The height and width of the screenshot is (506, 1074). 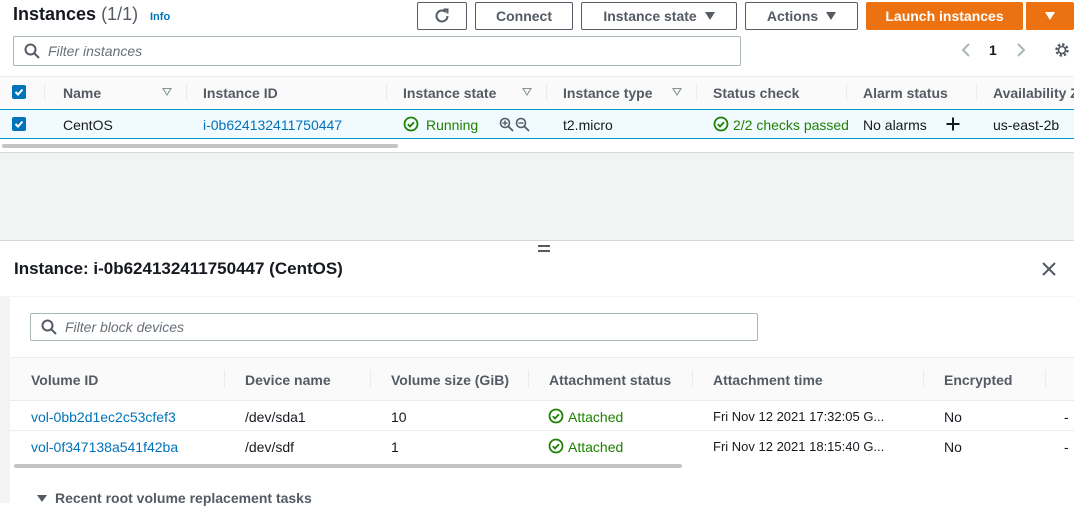 I want to click on page-title: Instances (1/1), so click(x=76, y=14).